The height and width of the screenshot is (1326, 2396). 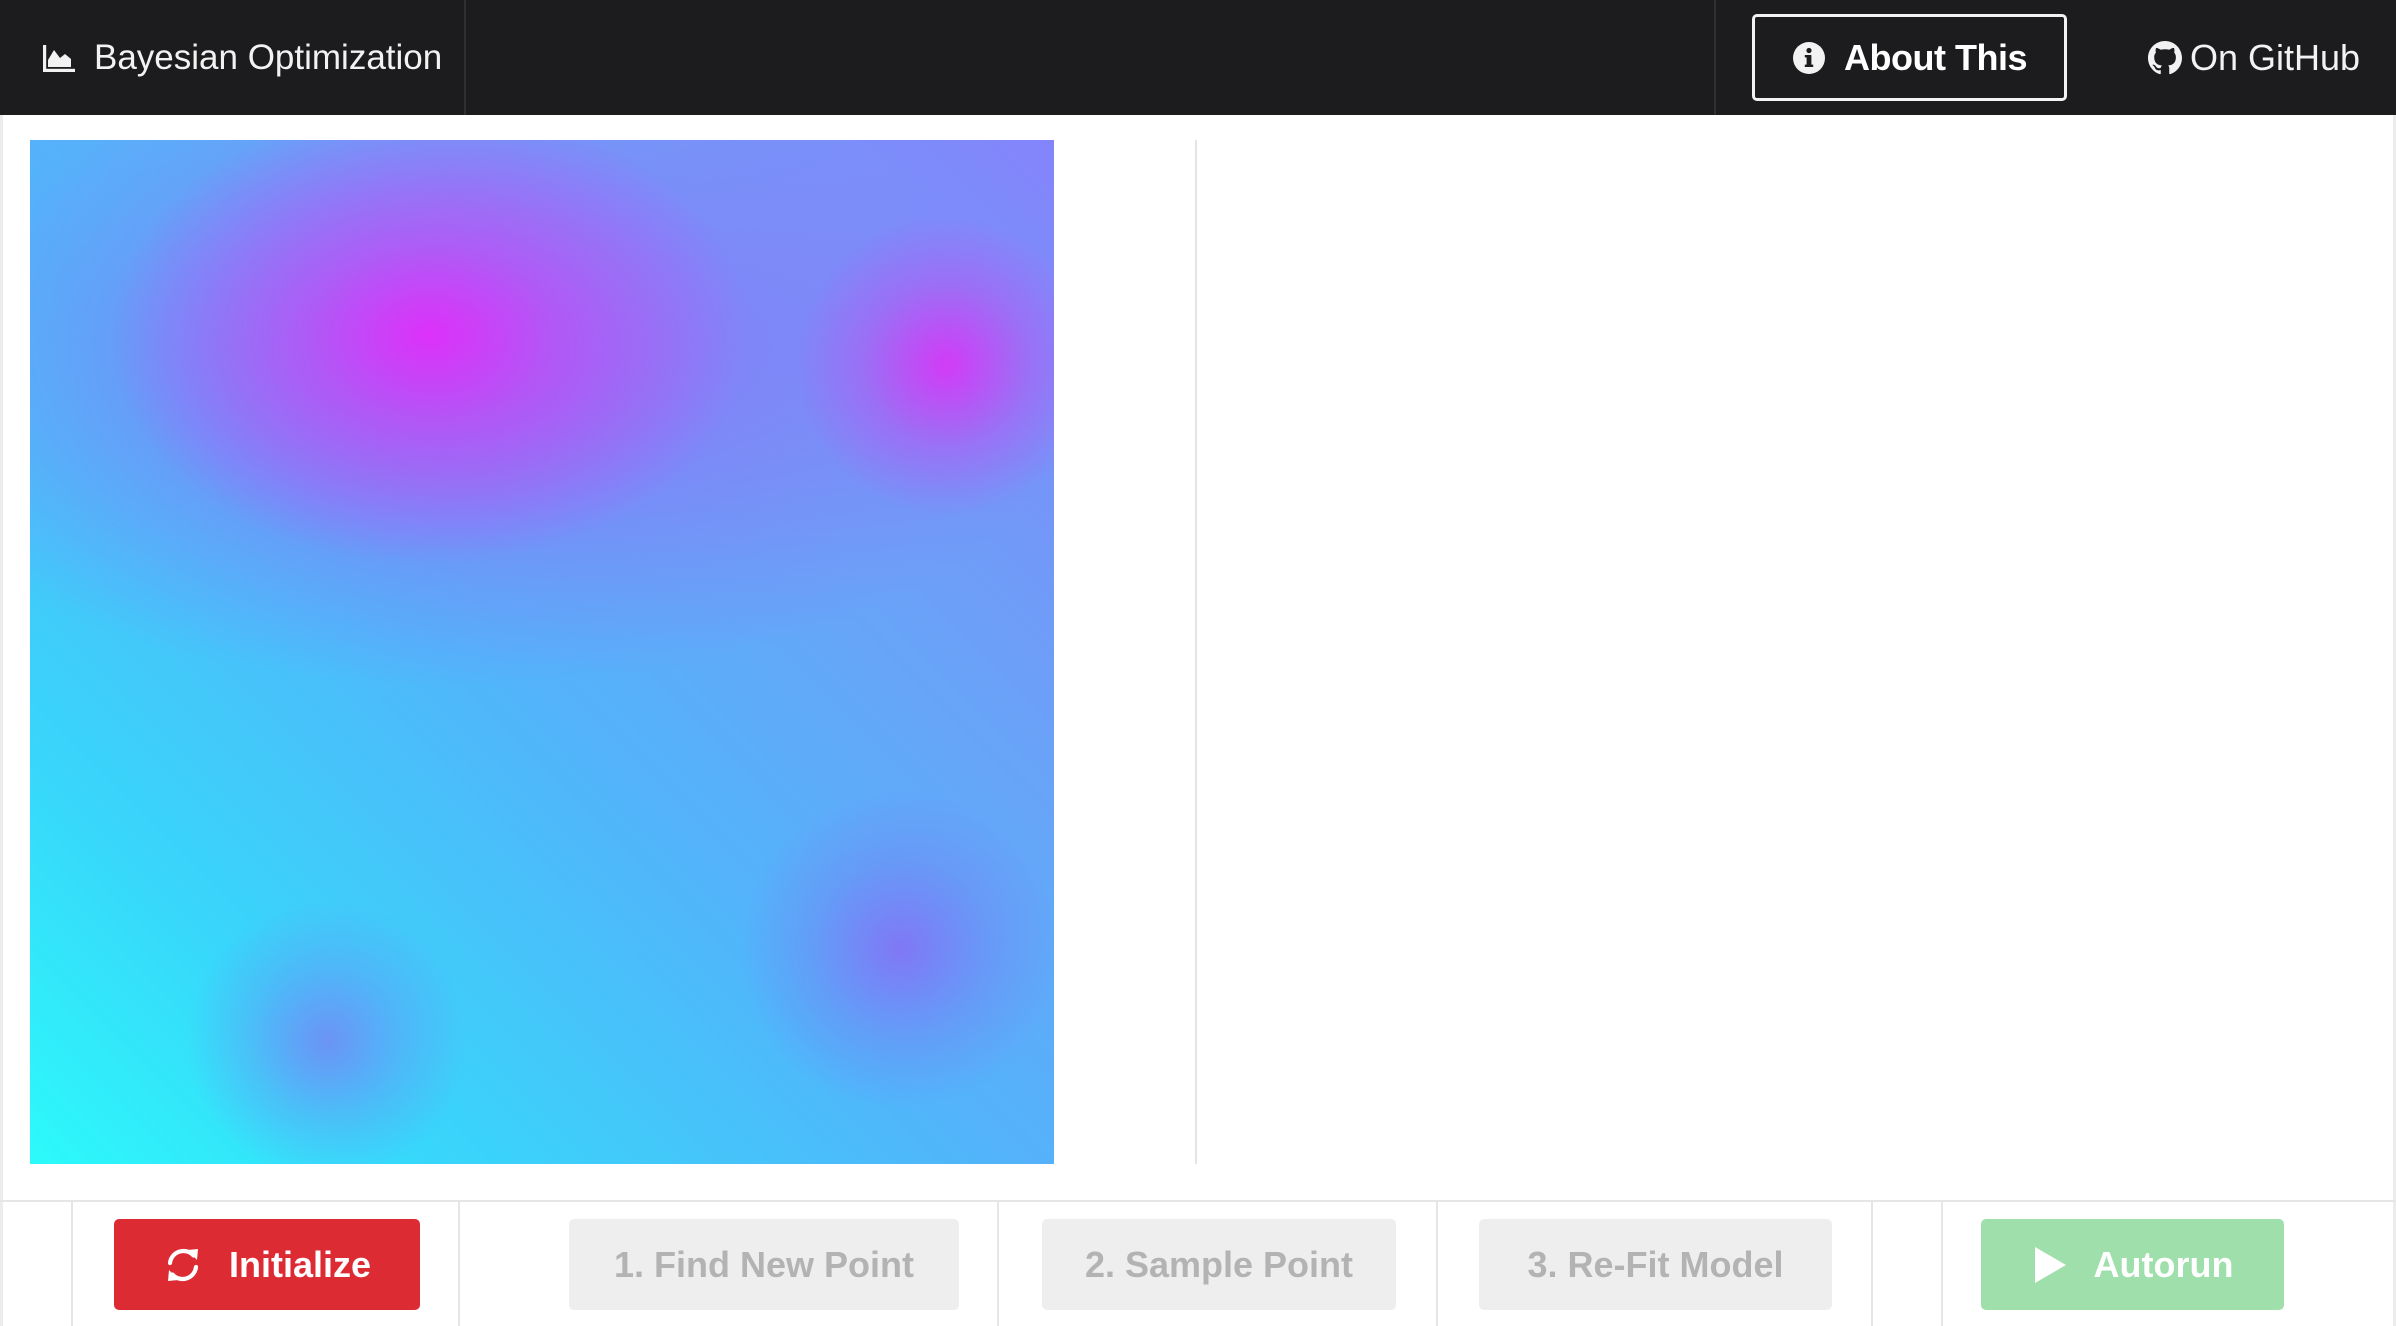 I want to click on initialize-button: Initialize, so click(x=267, y=1264).